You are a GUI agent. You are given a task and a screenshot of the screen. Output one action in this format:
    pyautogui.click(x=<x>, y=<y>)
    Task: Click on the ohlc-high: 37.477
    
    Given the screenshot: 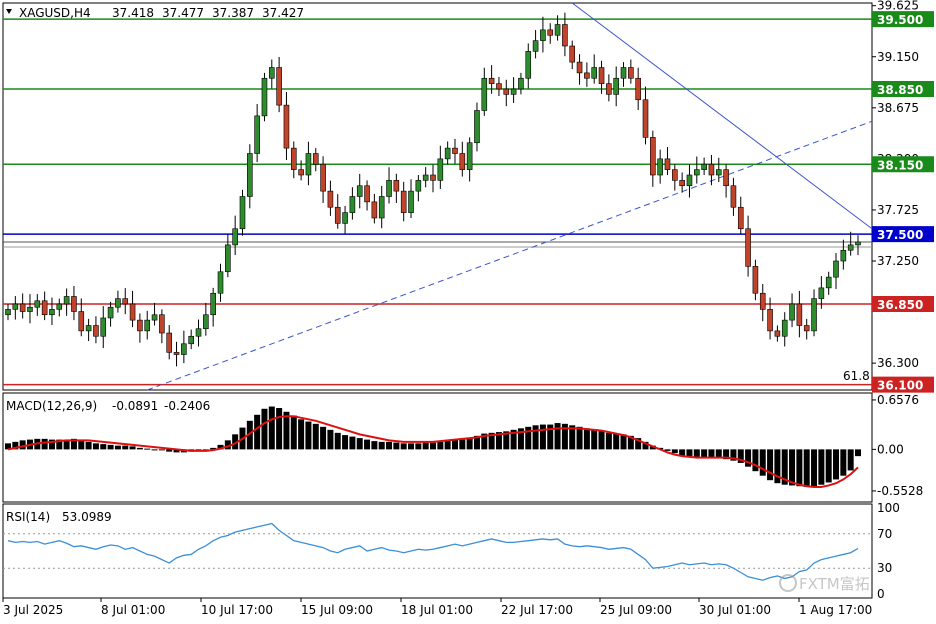 What is the action you would take?
    pyautogui.click(x=183, y=13)
    